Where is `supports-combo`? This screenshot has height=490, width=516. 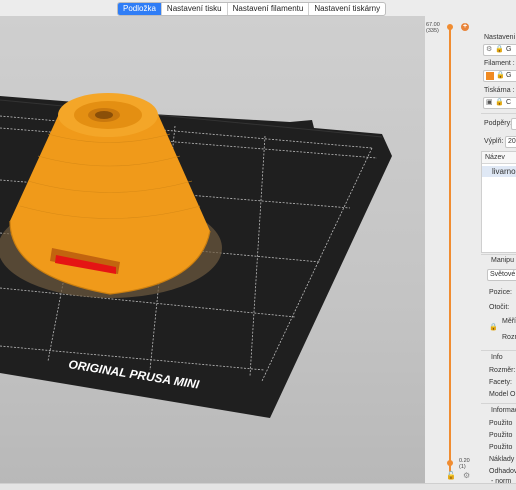 supports-combo is located at coordinates (513, 124).